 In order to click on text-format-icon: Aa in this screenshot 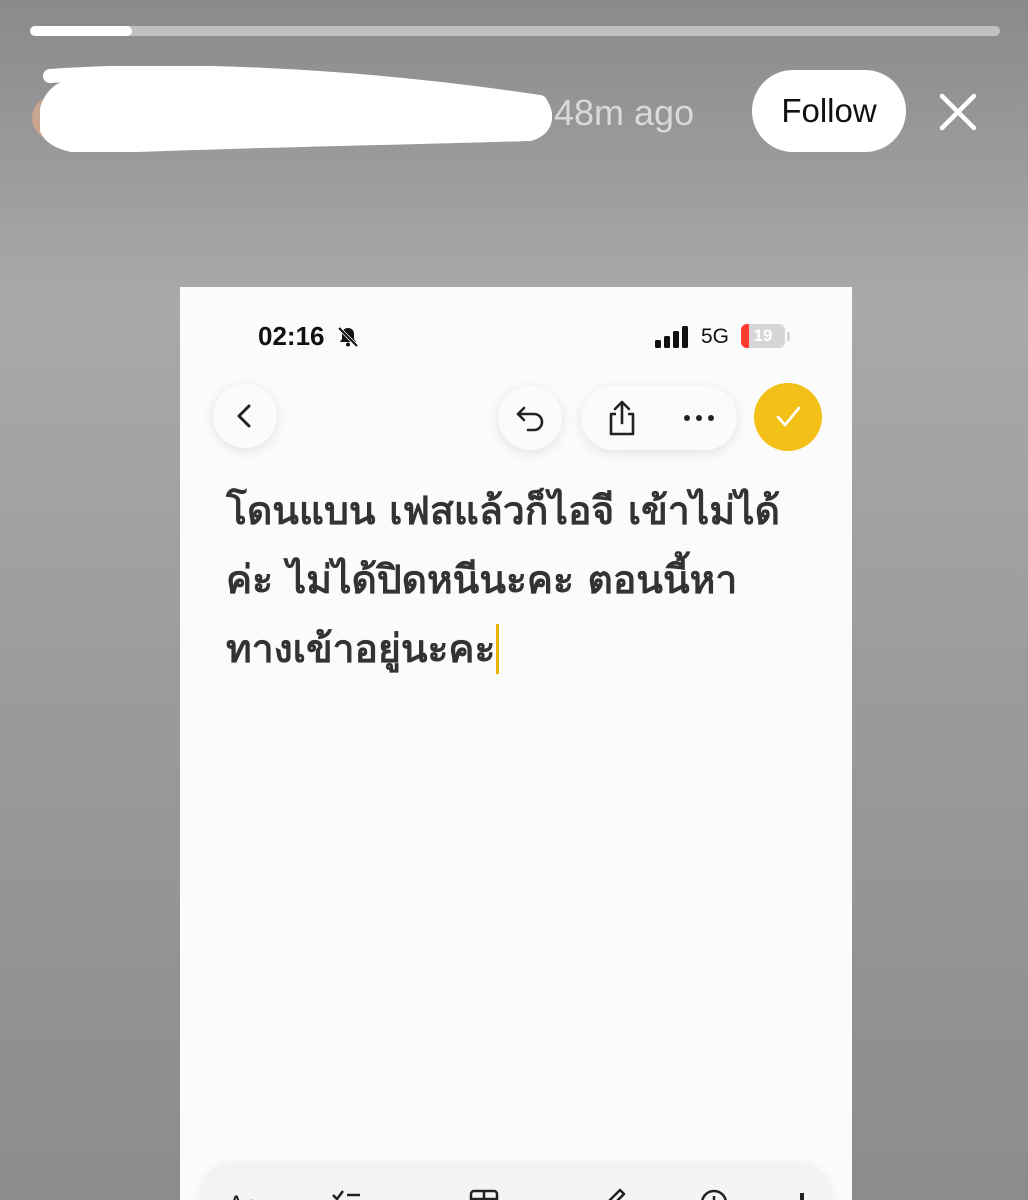, I will do `click(244, 1192)`.